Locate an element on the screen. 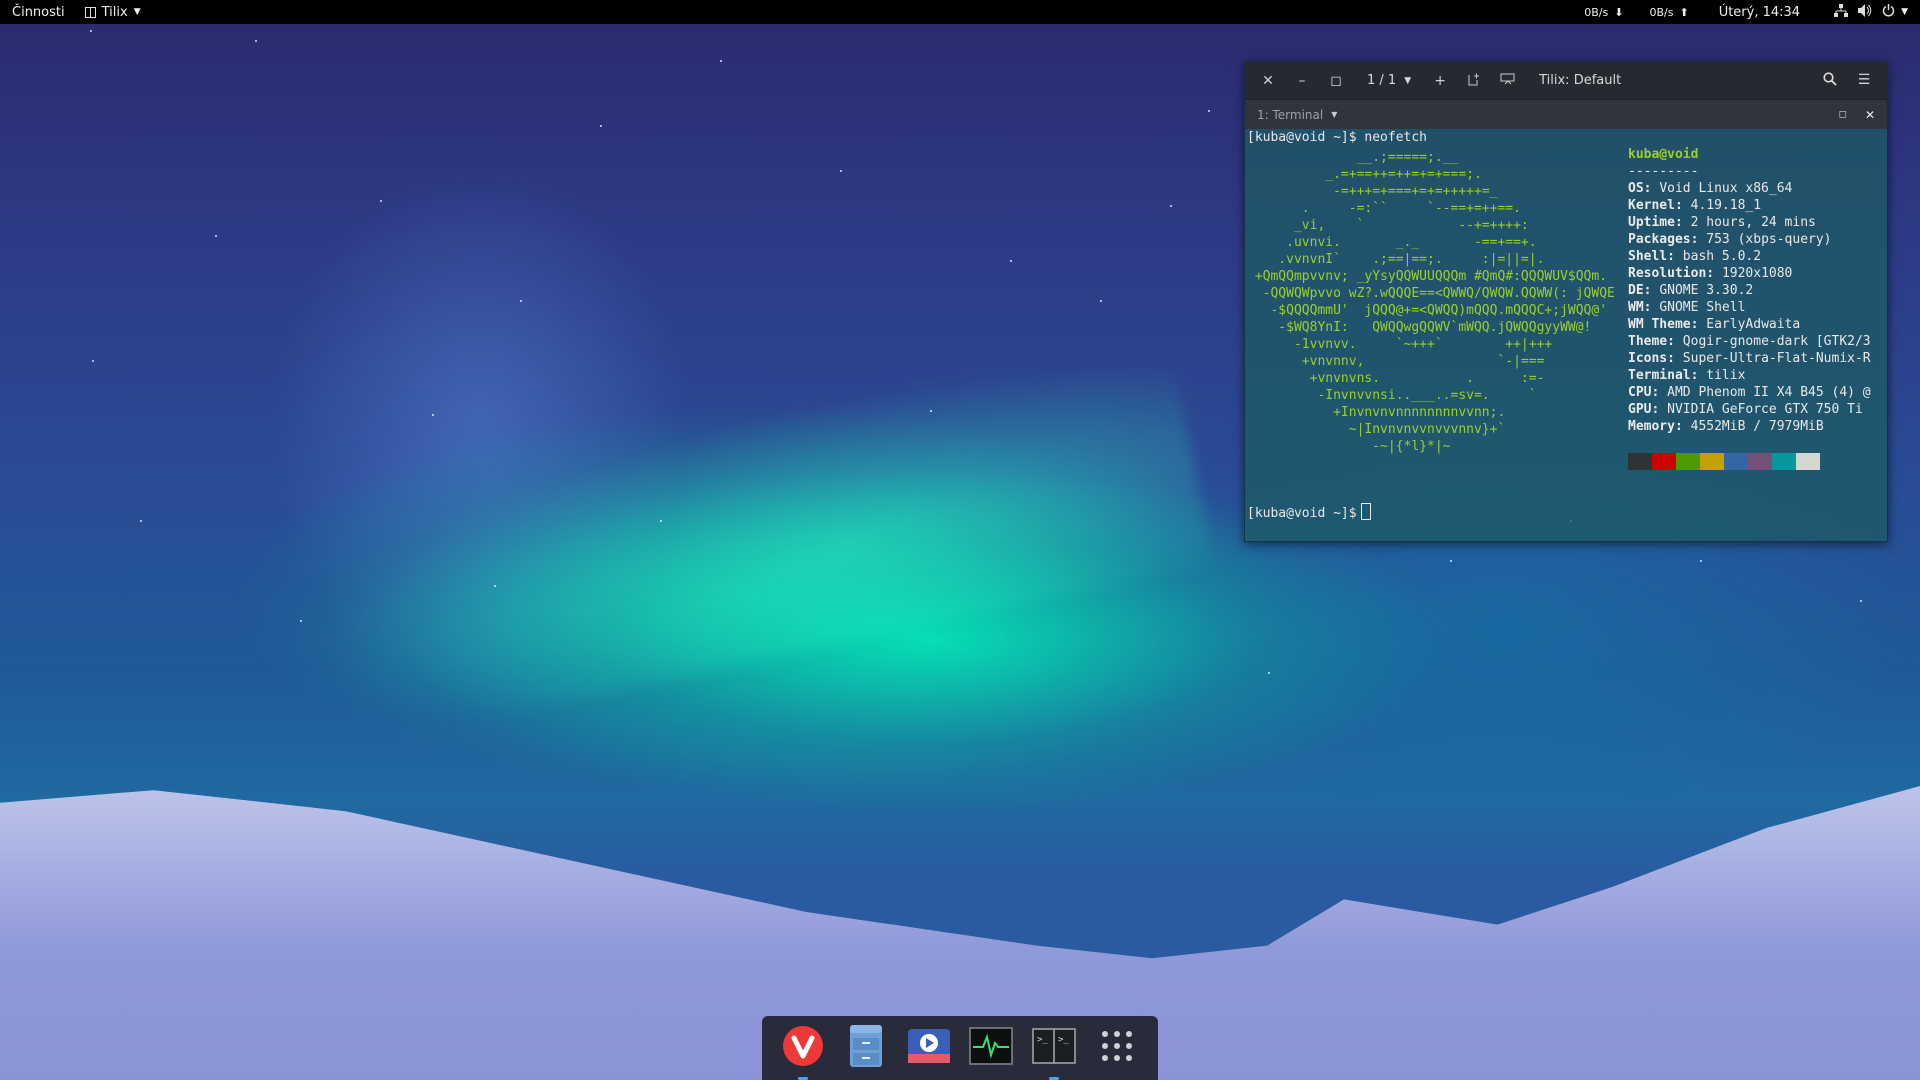 The width and height of the screenshot is (1920, 1080). info-value: Void Linux x86_64 is located at coordinates (1726, 188).